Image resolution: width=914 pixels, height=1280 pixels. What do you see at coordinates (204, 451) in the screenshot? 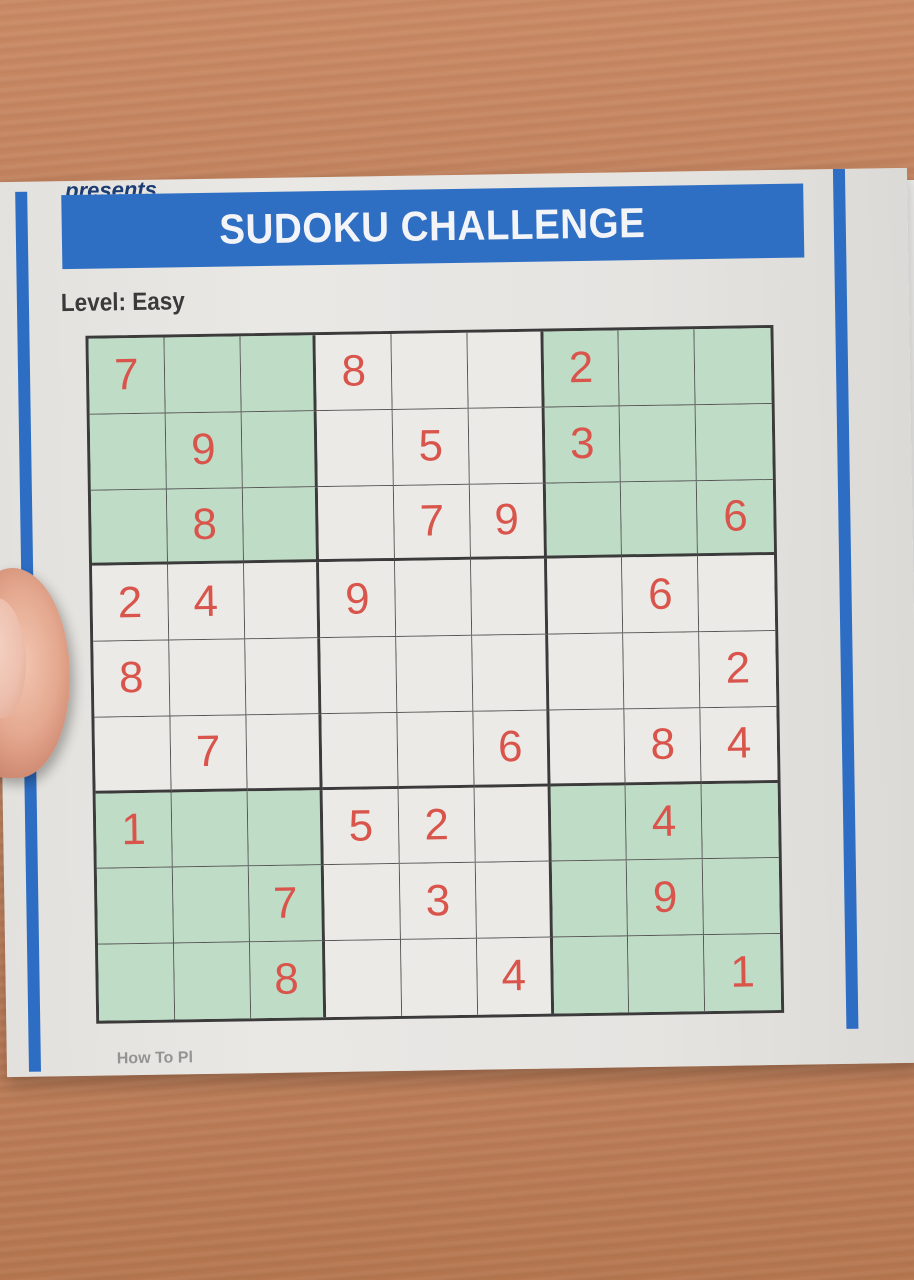
I see `sudoku-cell-r2c2: 9` at bounding box center [204, 451].